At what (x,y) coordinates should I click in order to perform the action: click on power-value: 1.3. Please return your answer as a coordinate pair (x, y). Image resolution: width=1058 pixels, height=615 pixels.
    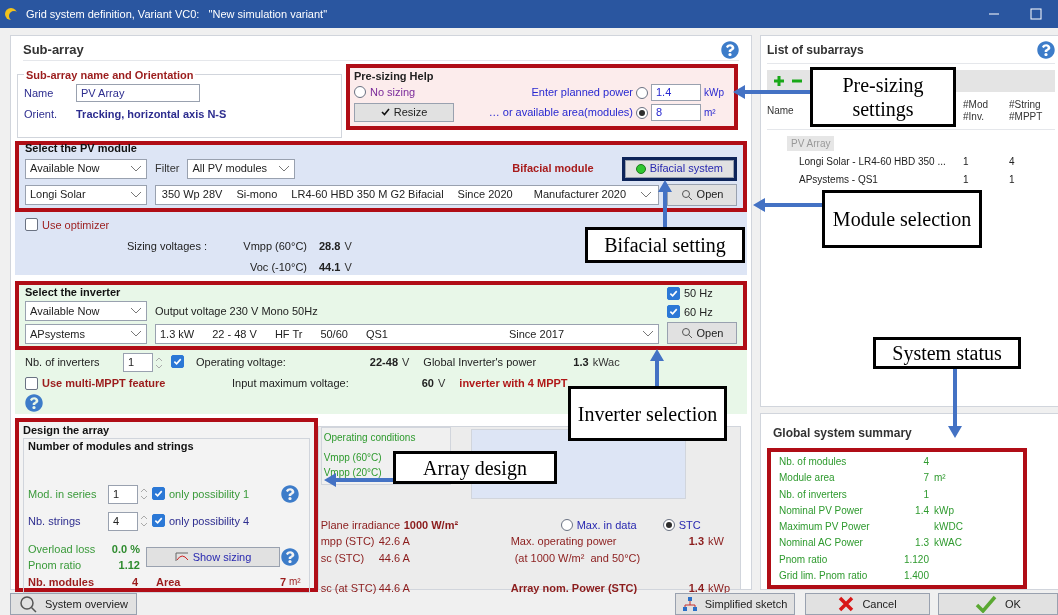
    Looking at the image, I should click on (696, 541).